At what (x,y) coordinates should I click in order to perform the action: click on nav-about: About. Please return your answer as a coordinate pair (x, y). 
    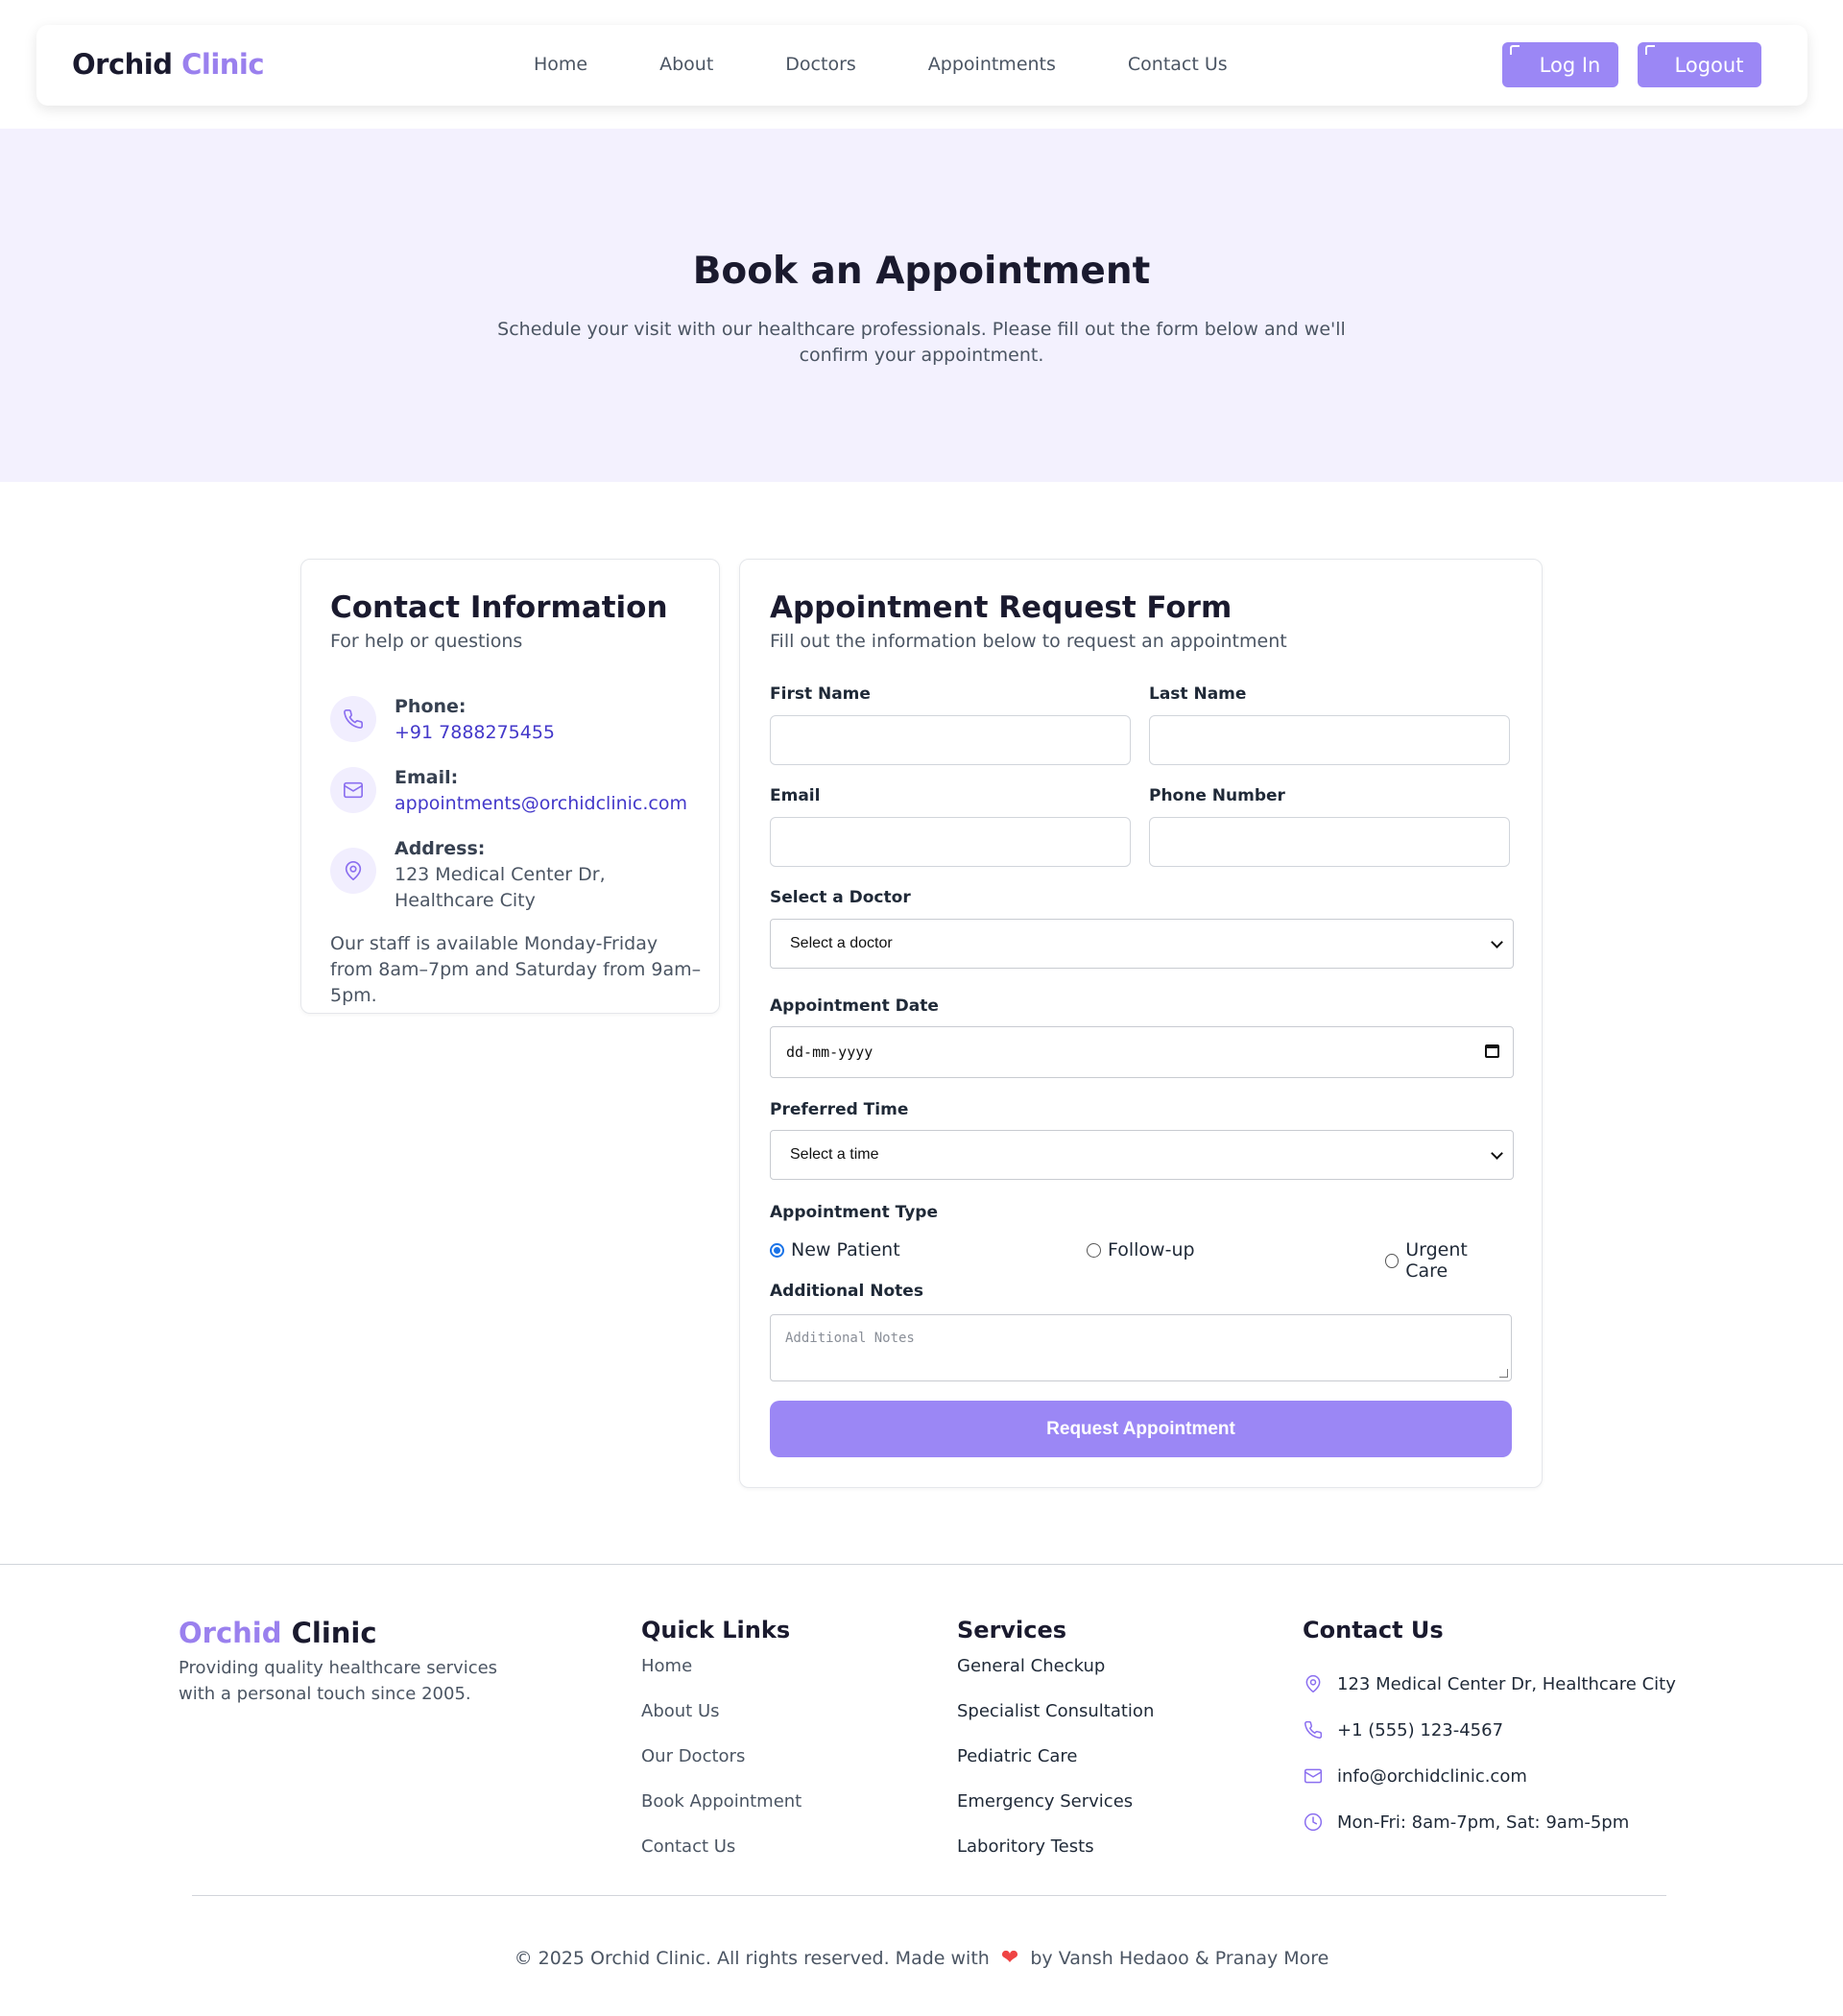
    Looking at the image, I should click on (686, 64).